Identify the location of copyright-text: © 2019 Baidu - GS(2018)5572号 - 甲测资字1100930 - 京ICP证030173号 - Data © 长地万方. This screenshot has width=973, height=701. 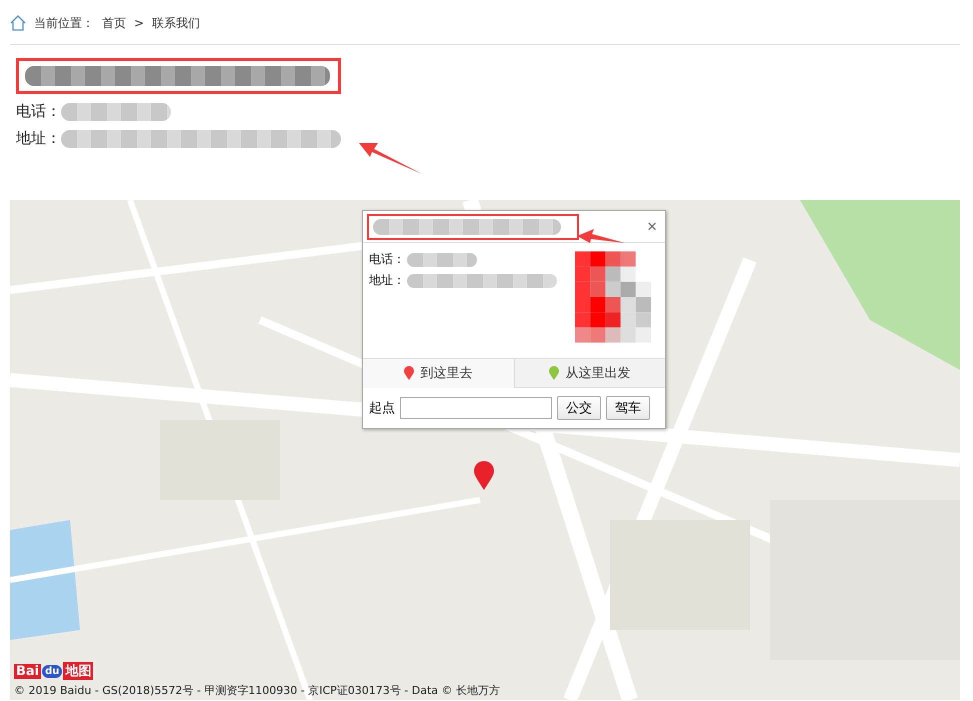
(257, 690).